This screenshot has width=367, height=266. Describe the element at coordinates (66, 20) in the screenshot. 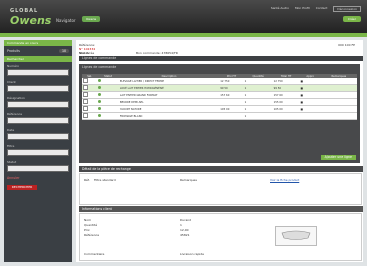

I see `logo-subtitle: Navigator` at that location.